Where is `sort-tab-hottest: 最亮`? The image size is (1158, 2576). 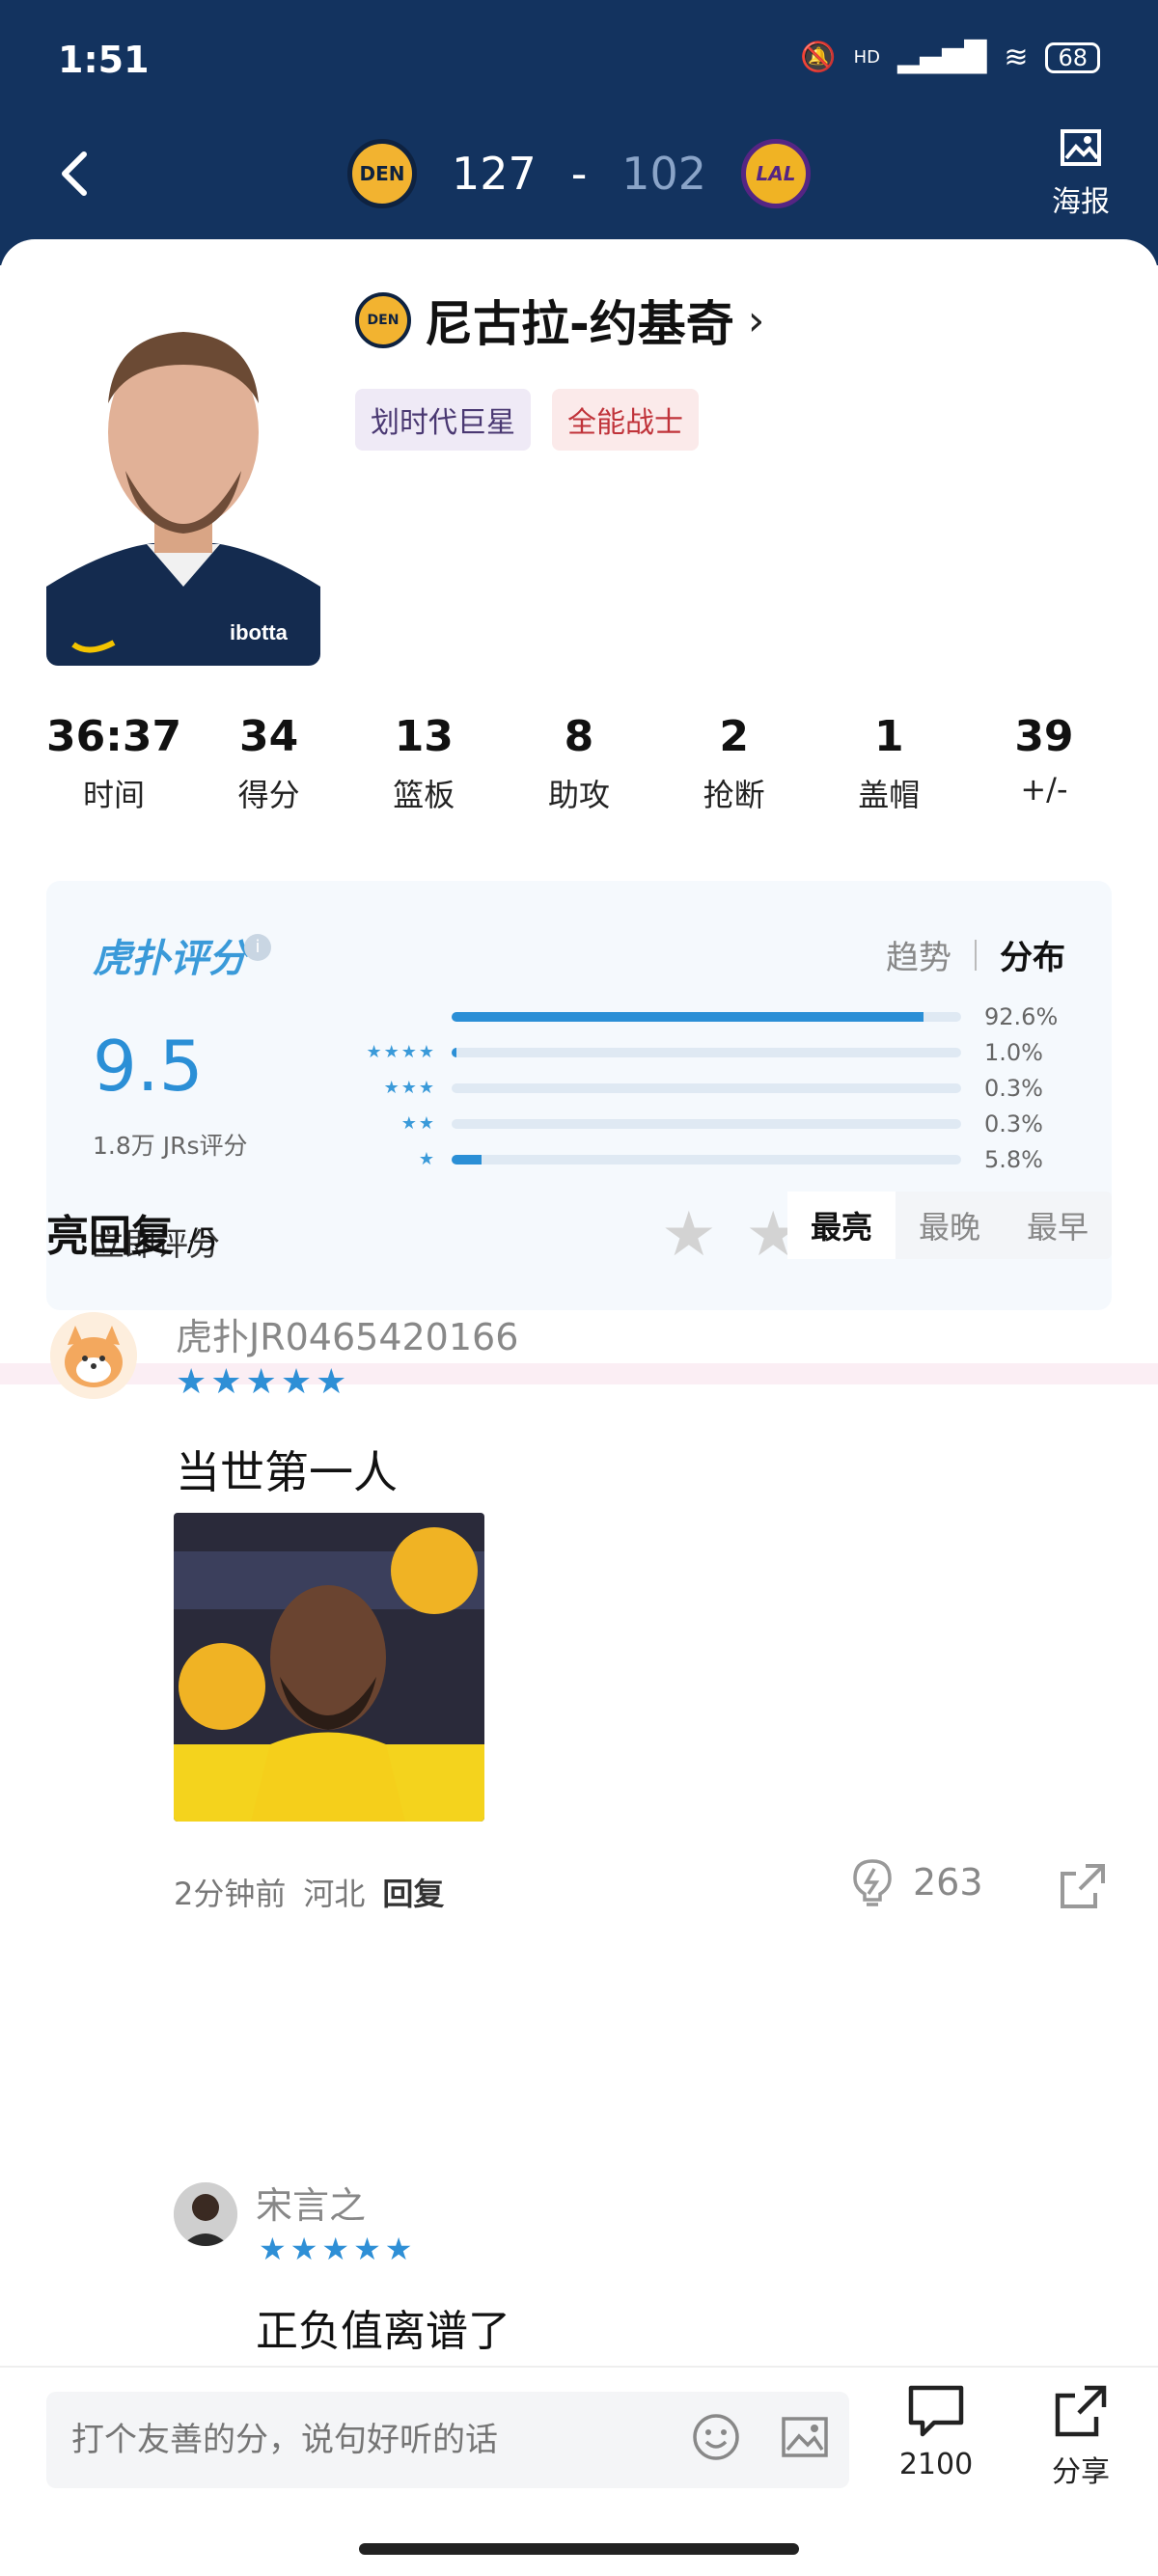 sort-tab-hottest: 最亮 is located at coordinates (841, 1226).